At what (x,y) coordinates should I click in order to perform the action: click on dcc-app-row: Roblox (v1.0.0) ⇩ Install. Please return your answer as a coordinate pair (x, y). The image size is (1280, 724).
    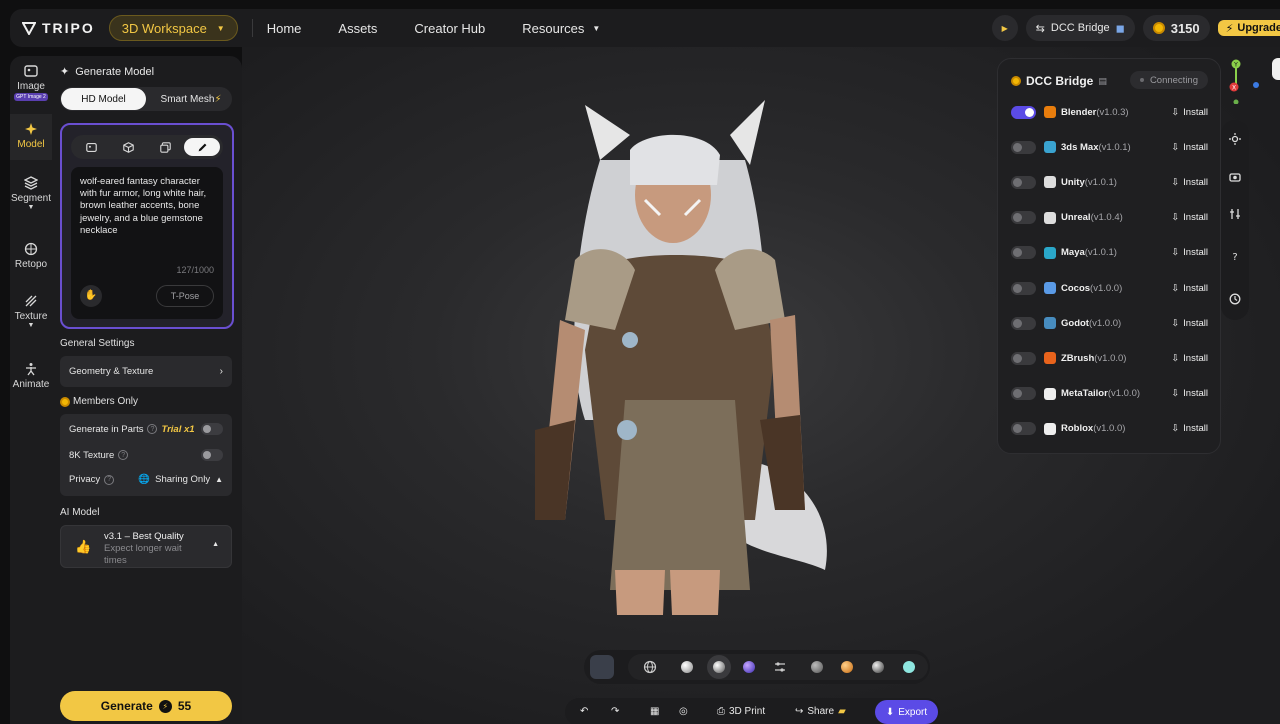
    Looking at the image, I should click on (1109, 429).